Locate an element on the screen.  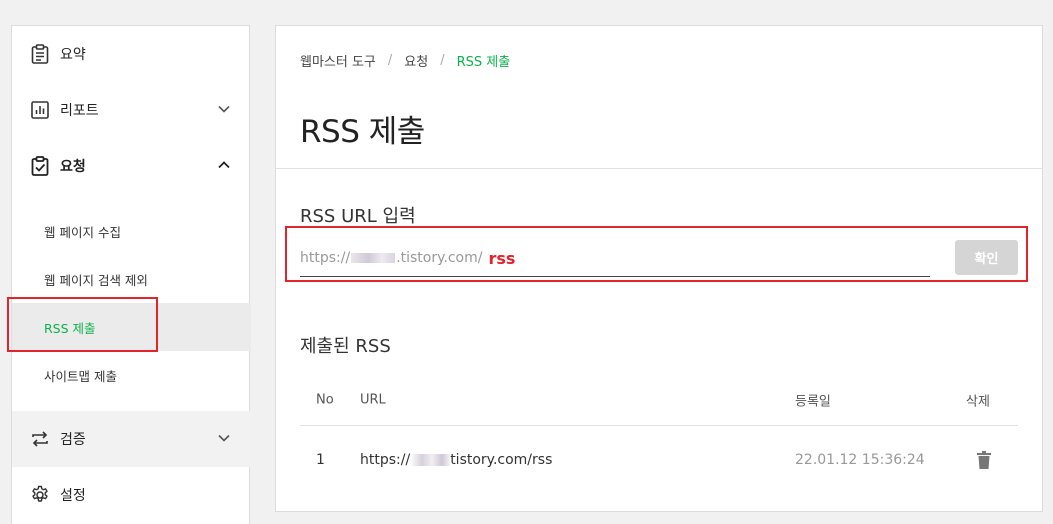
nav-settings: 설정 is located at coordinates (131, 495).